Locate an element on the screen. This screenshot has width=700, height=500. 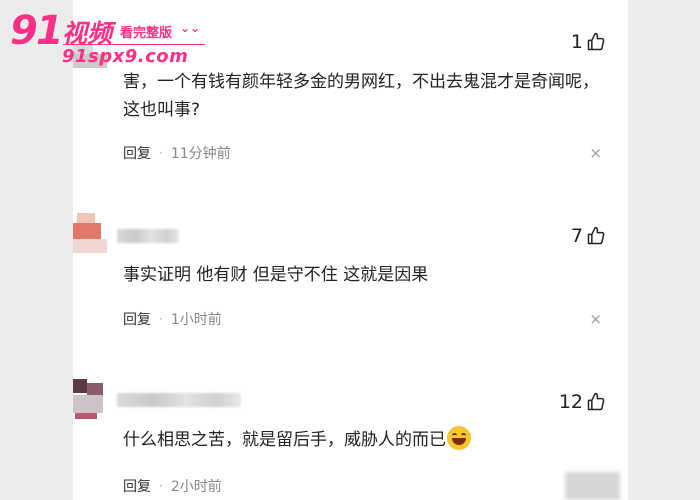
comment-text-body: 什么相思之苦，就是留后手，威胁人的而已 is located at coordinates (284, 440).